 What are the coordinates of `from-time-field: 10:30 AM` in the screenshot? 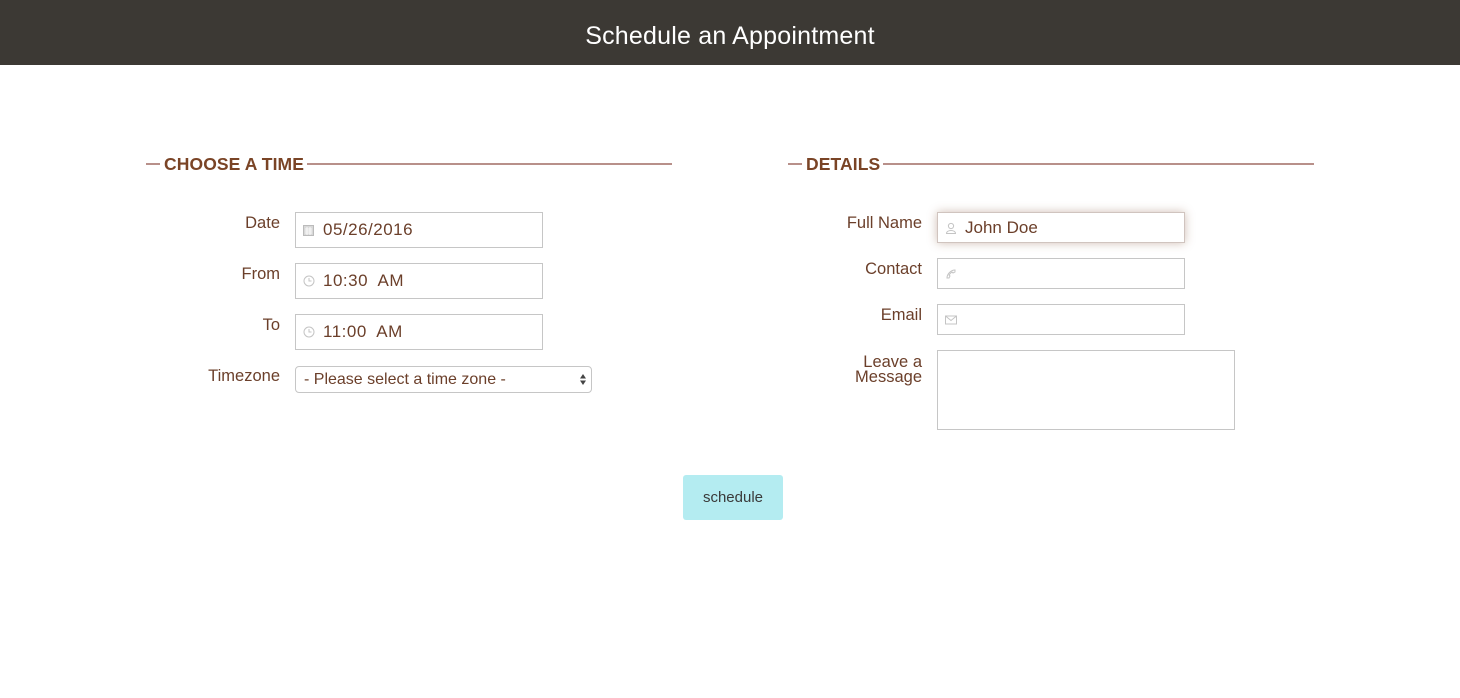 It's located at (419, 281).